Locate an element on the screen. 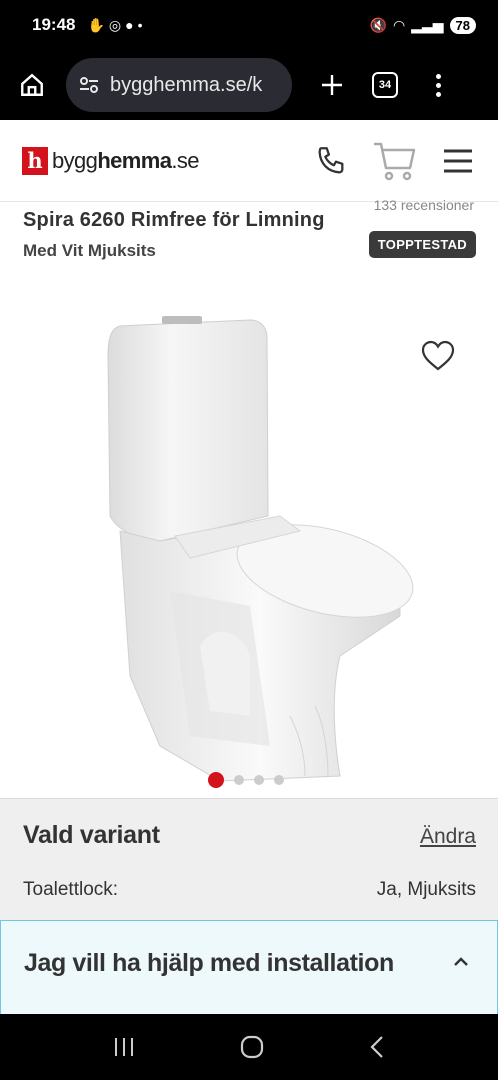 The width and height of the screenshot is (498, 1080). product-subtitle: Med Vit Mjuksits is located at coordinates (89, 250).